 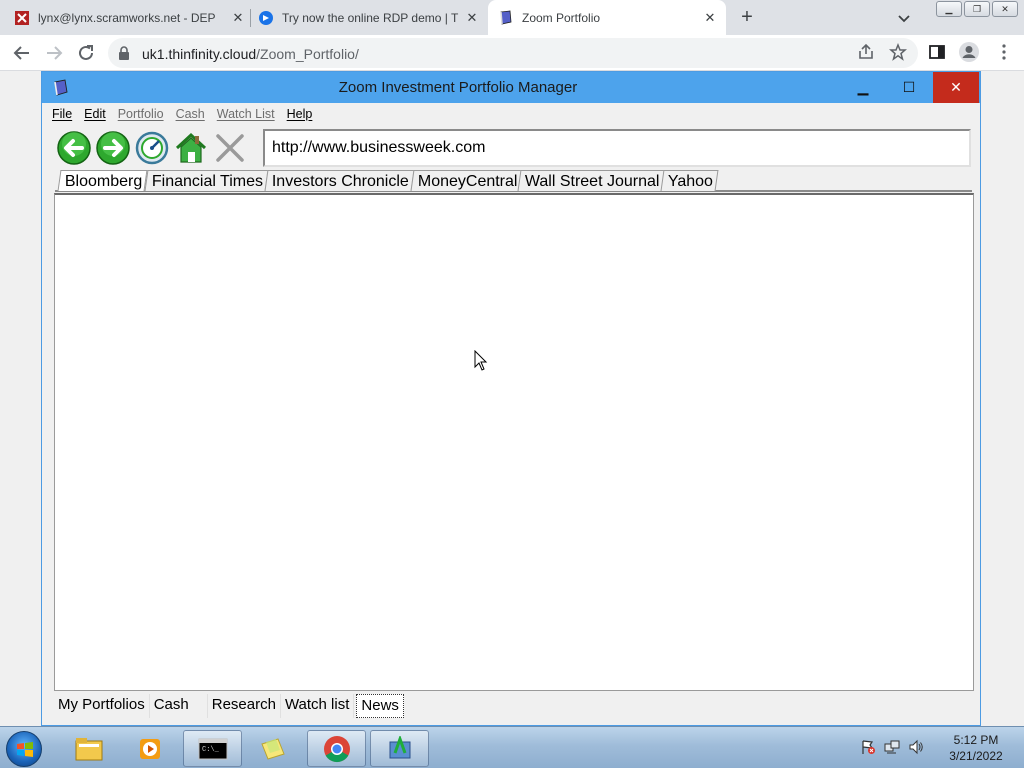 I want to click on thinfinity-icon, so click(x=266, y=17).